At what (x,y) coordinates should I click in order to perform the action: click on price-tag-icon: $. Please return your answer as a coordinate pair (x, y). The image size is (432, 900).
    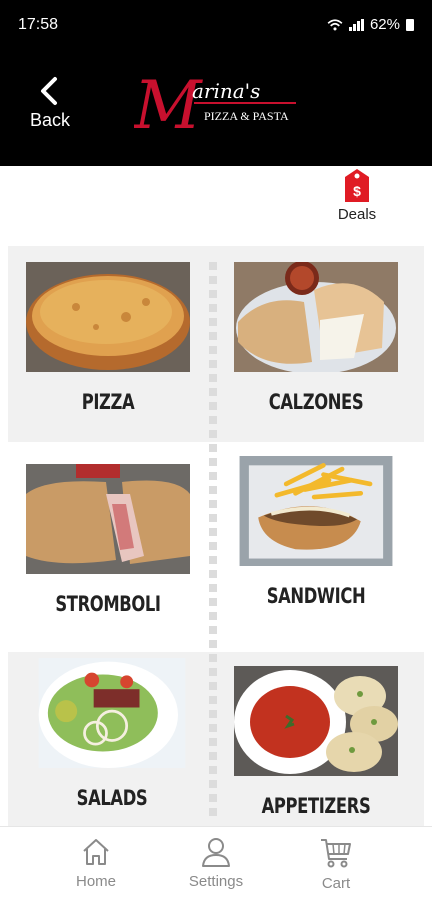
    Looking at the image, I should click on (357, 185).